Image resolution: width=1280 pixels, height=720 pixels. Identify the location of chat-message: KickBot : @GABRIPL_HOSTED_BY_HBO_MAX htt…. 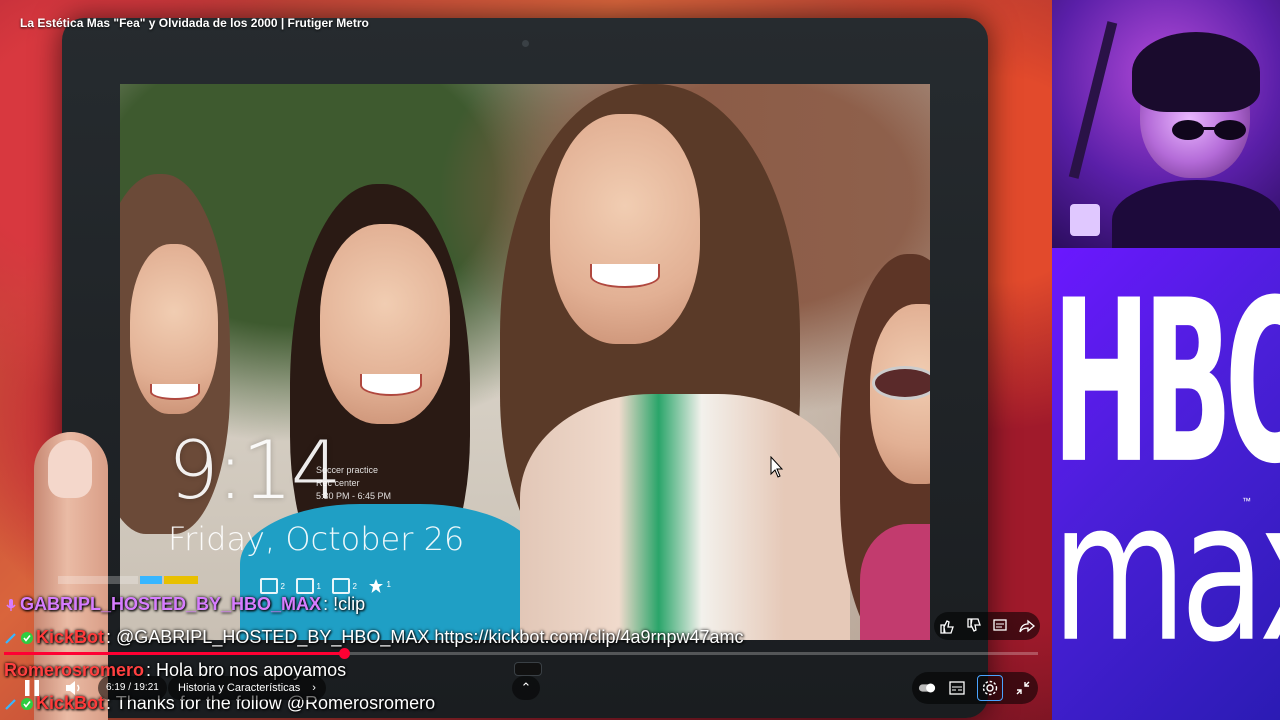
(374, 637).